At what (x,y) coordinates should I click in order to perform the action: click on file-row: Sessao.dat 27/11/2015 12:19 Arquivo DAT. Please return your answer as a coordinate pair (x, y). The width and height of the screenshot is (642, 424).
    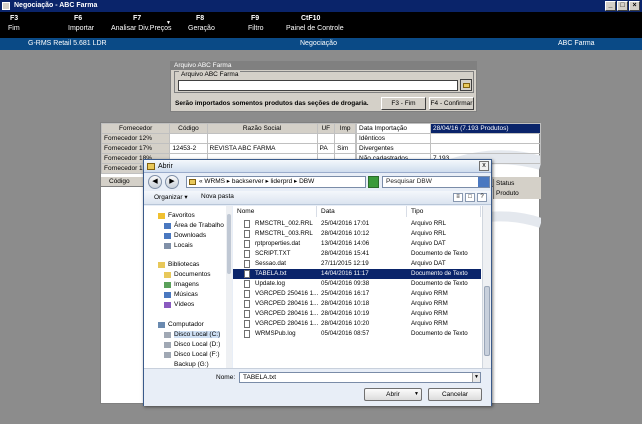
    Looking at the image, I should click on (357, 264).